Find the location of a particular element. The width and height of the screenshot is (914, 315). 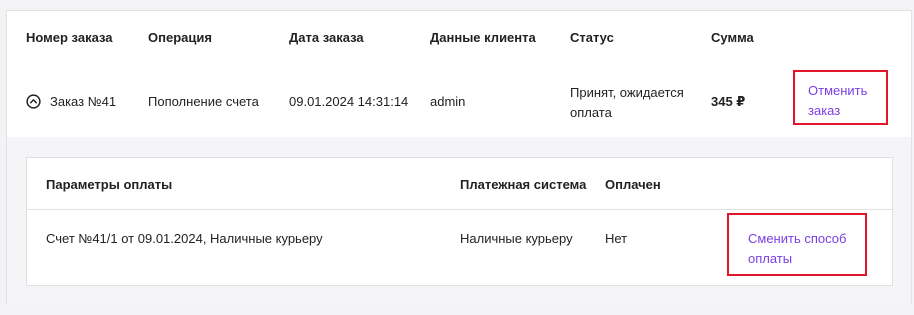

payment-table-divider is located at coordinates (459, 209).